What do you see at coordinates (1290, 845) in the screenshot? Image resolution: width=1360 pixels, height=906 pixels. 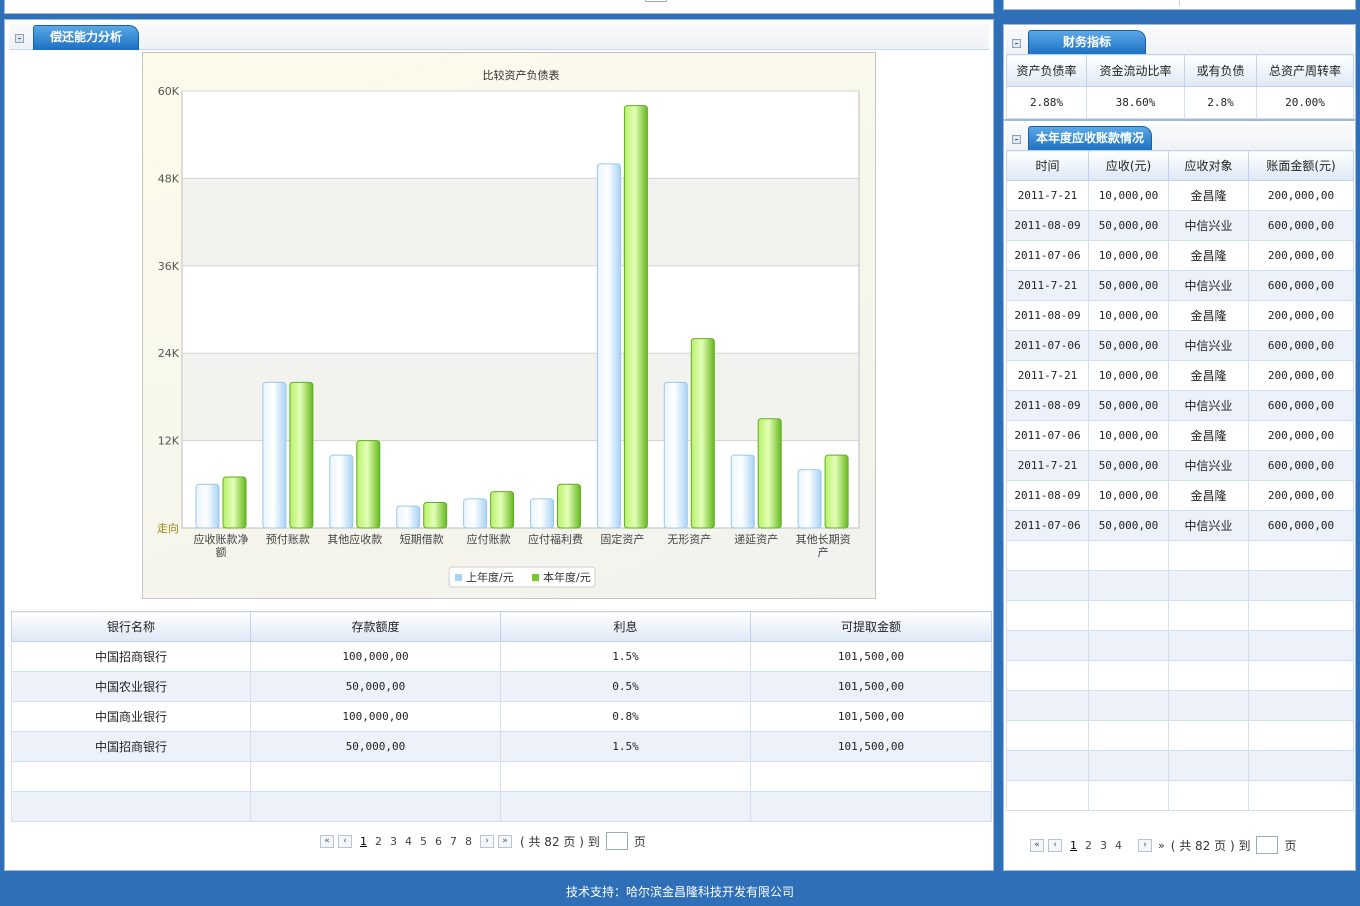 I see `page-suffix-text: 页` at bounding box center [1290, 845].